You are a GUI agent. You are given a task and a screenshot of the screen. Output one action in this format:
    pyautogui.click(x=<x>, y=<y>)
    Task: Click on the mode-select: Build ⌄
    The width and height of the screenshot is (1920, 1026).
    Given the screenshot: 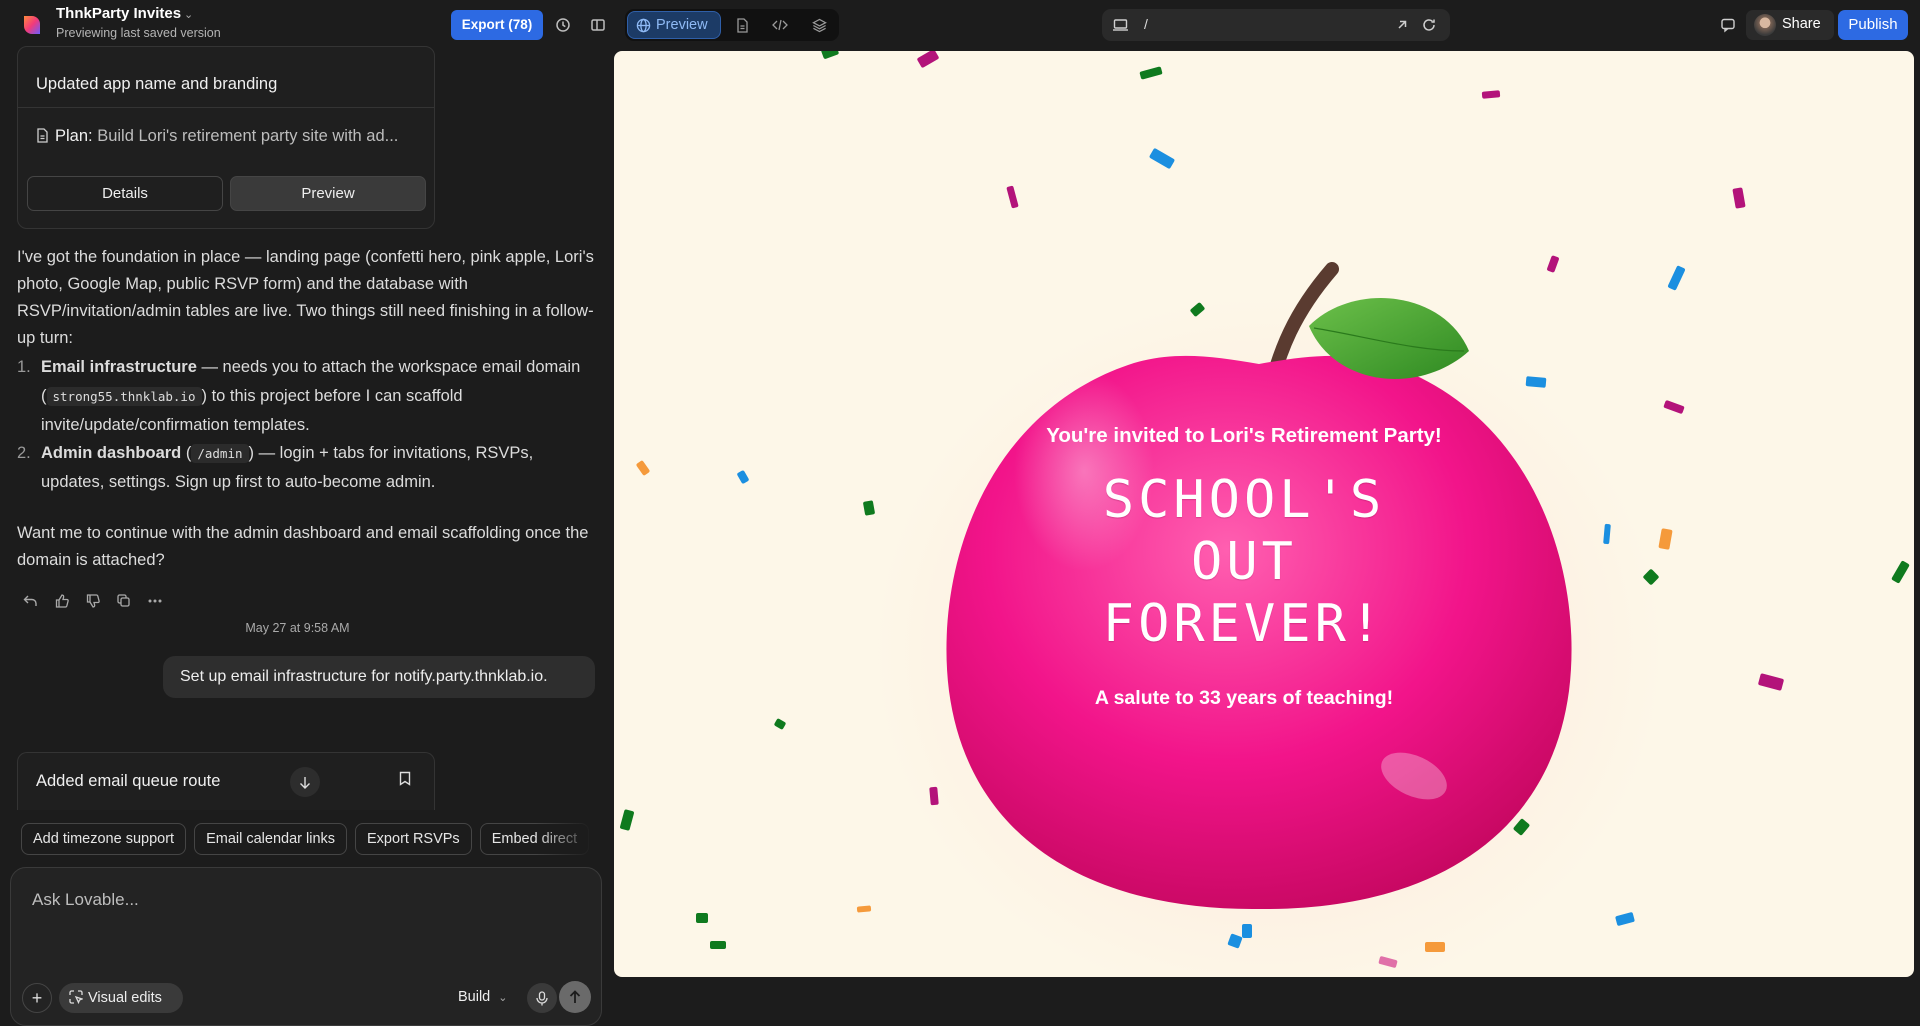 What is the action you would take?
    pyautogui.click(x=483, y=997)
    